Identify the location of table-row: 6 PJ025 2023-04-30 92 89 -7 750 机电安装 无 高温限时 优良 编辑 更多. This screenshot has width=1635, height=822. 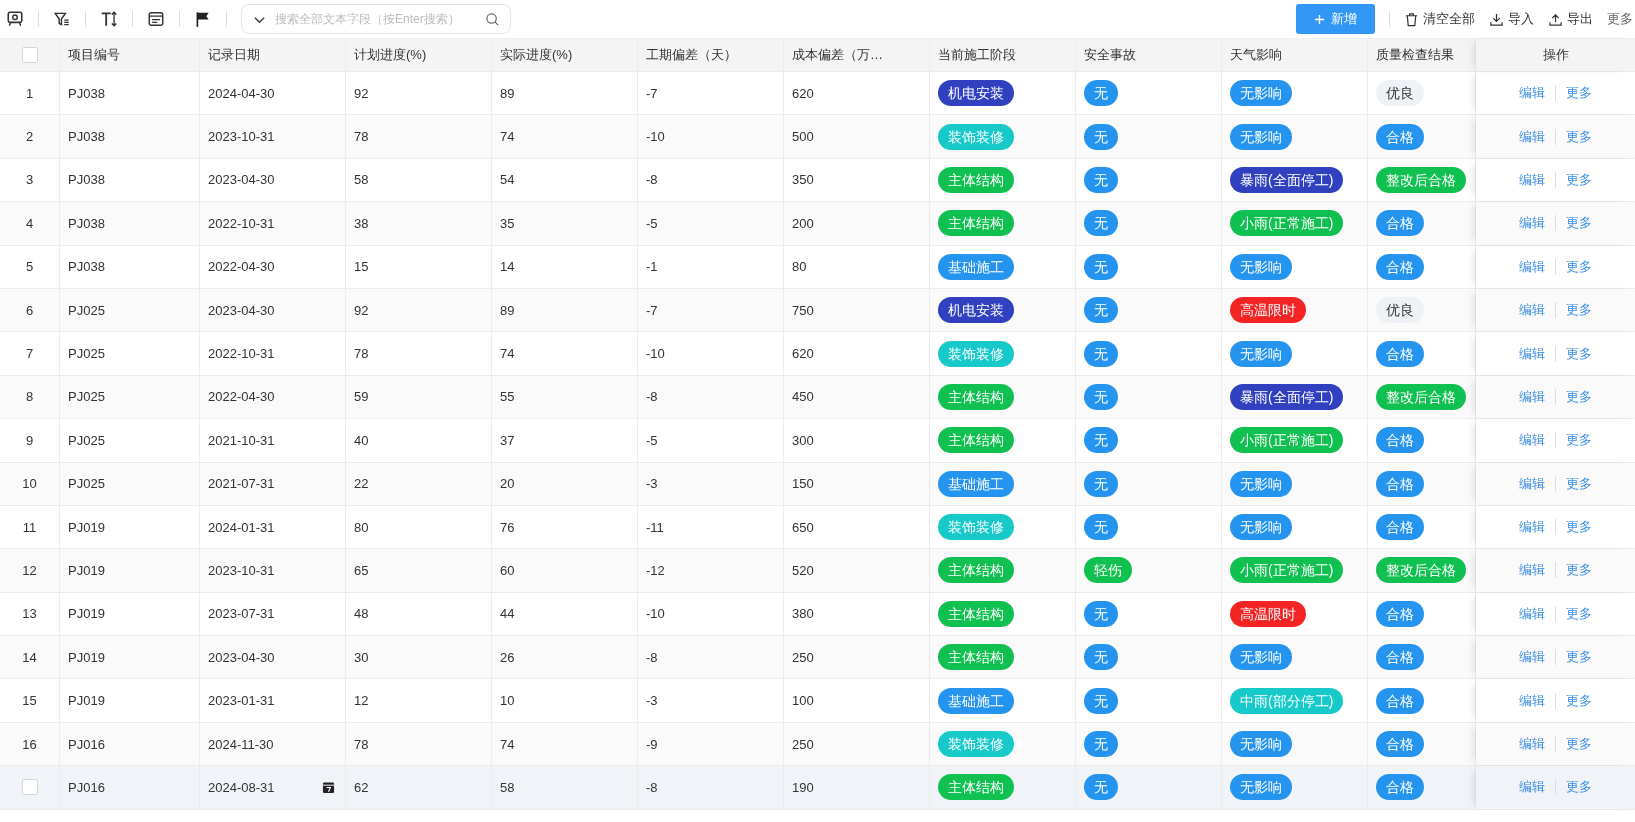
(817, 310).